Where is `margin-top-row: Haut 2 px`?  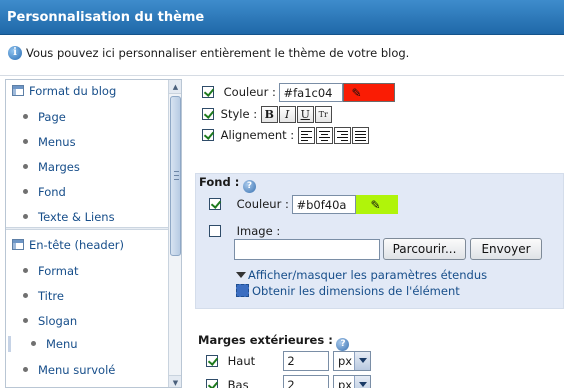 margin-top-row: Haut 2 px is located at coordinates (289, 361).